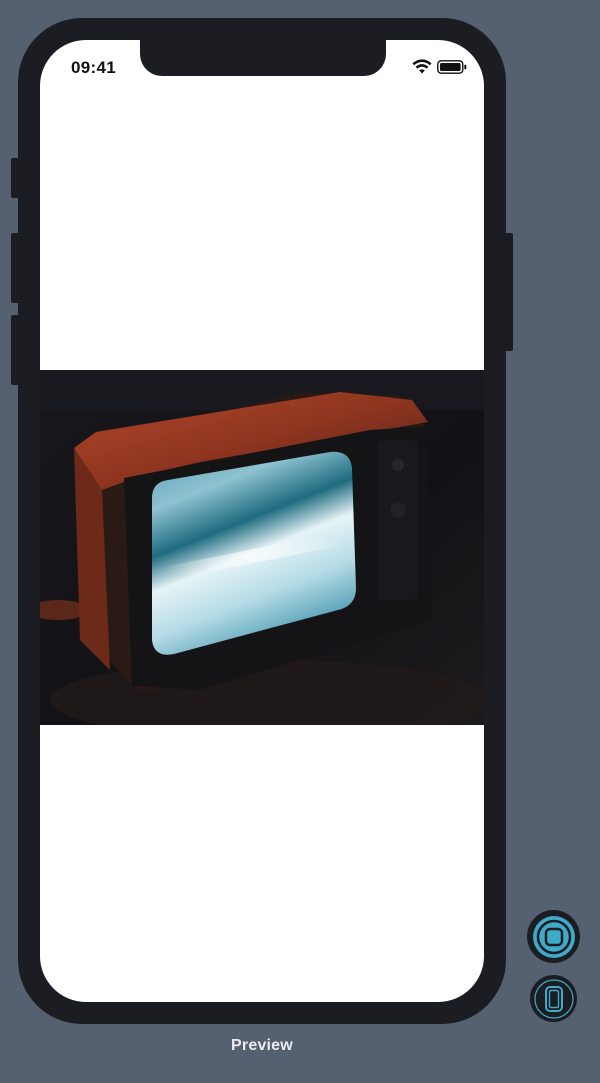 Image resolution: width=600 pixels, height=1083 pixels. I want to click on status-time: 09:41, so click(93, 67).